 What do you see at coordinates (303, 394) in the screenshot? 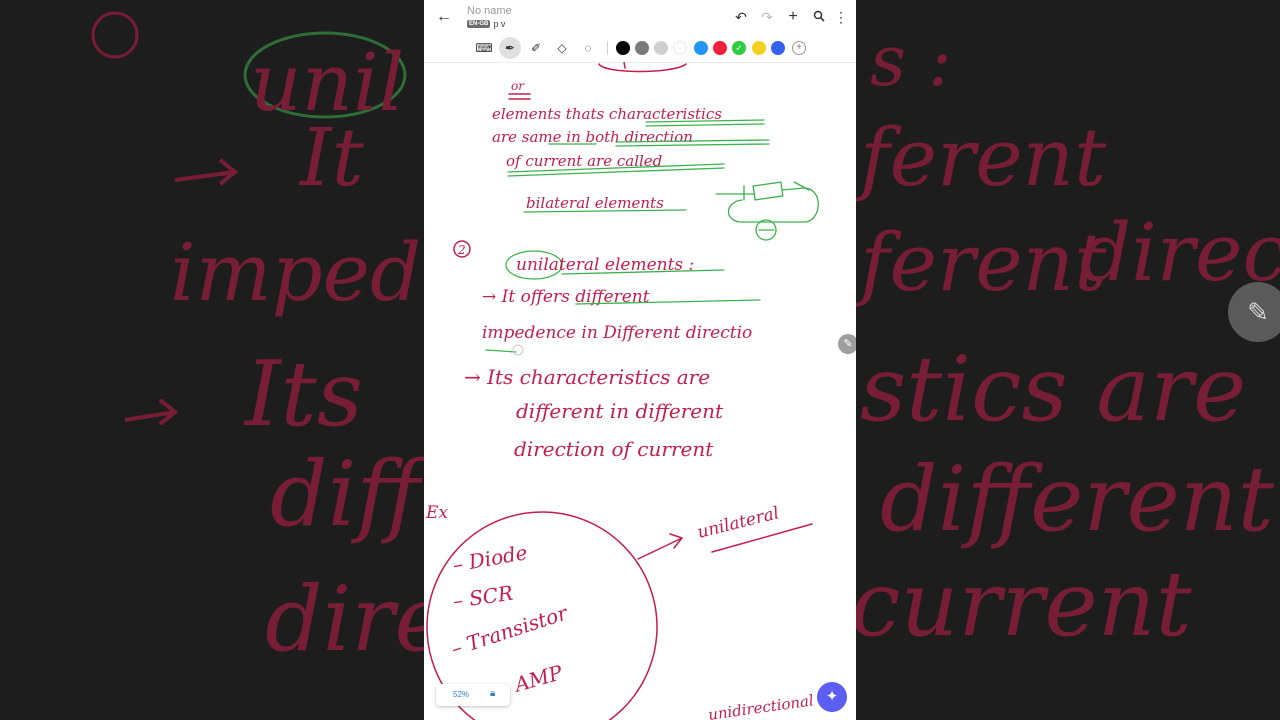
I see `bg-text-4: Its` at bounding box center [303, 394].